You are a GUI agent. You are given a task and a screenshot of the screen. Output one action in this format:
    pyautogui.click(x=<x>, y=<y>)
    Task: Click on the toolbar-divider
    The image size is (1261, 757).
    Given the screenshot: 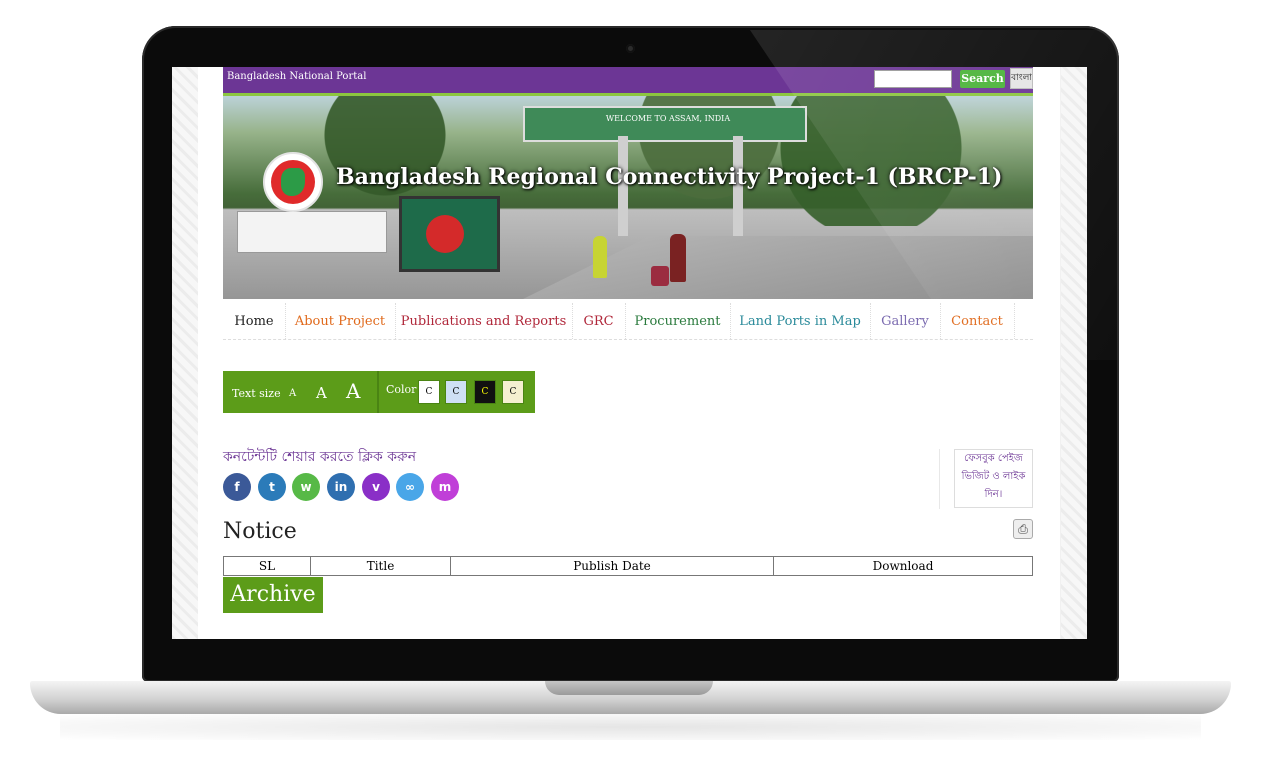 What is the action you would take?
    pyautogui.click(x=378, y=392)
    